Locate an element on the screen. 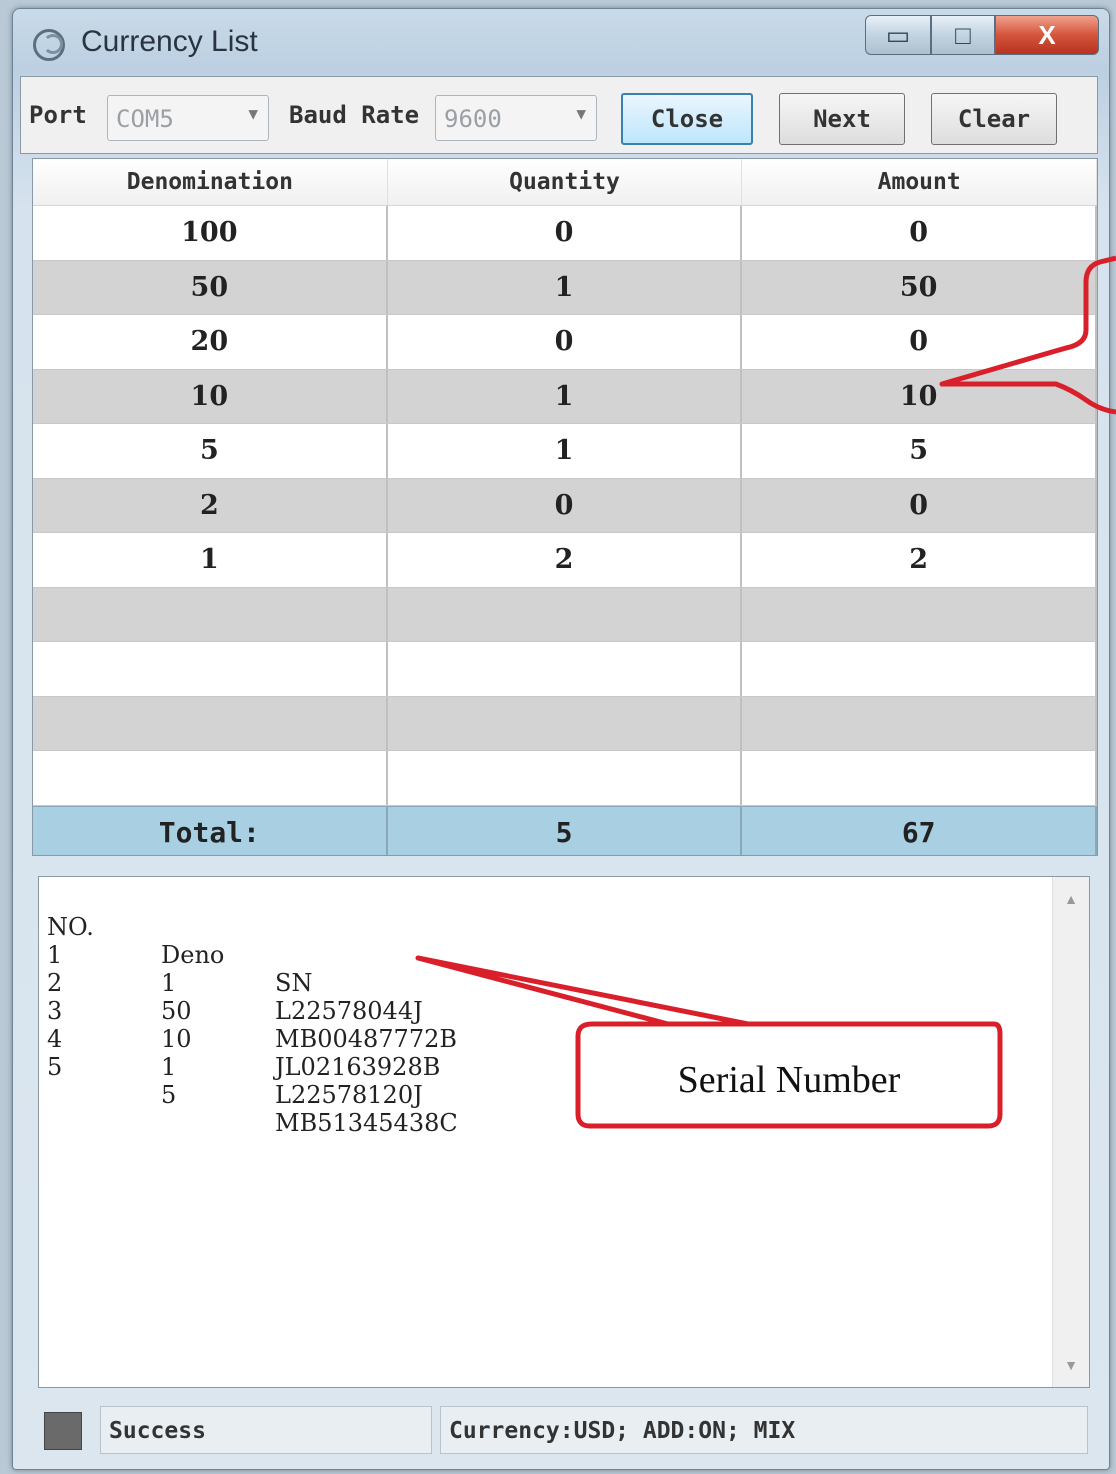 The image size is (1116, 1474). status-info: Currency:USD; ADD:ON; MIX is located at coordinates (764, 1430).